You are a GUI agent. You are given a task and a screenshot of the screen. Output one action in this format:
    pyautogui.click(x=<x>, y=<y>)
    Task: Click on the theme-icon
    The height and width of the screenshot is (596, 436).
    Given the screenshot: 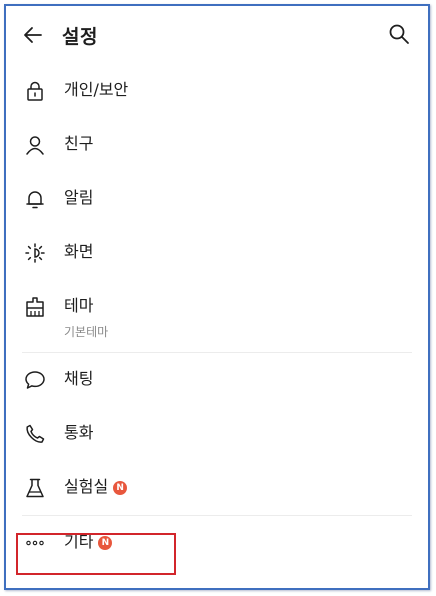 What is the action you would take?
    pyautogui.click(x=35, y=307)
    